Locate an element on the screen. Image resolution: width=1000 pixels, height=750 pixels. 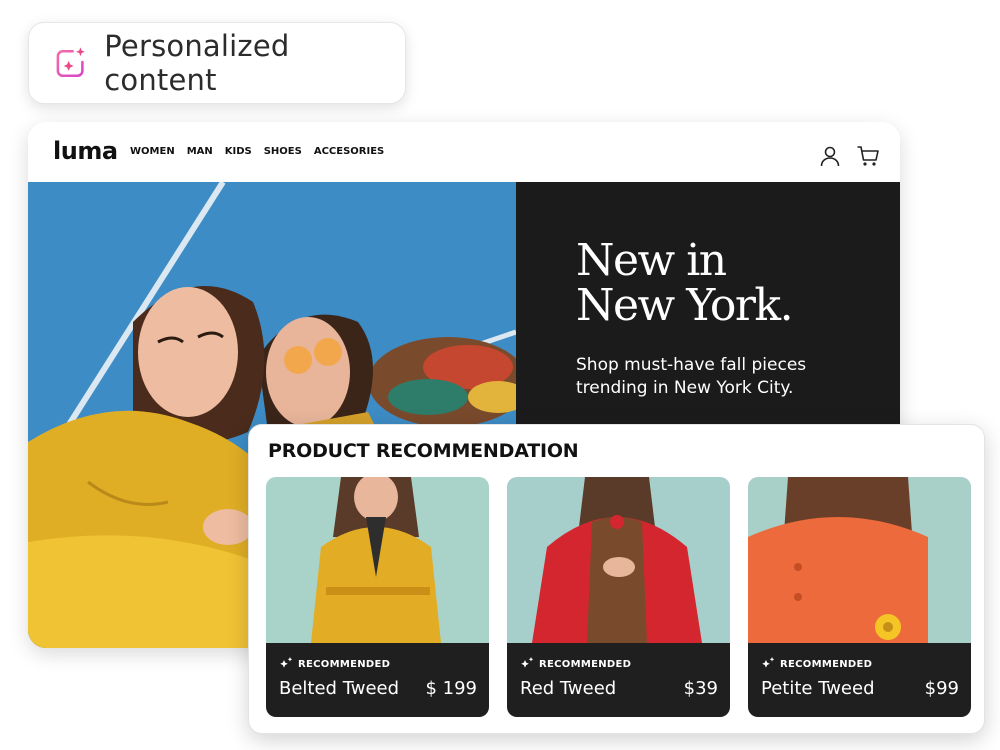
hero-headline: New in New York. is located at coordinates (685, 283).